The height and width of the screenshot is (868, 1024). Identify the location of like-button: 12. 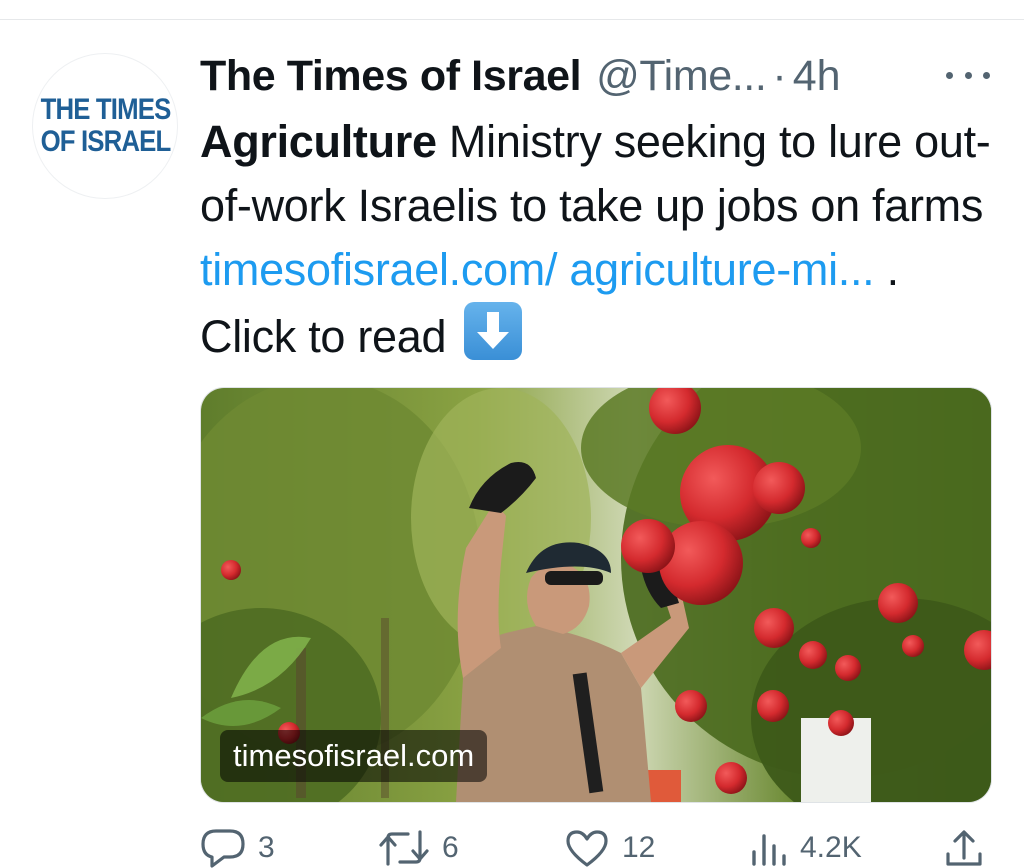
(609, 848).